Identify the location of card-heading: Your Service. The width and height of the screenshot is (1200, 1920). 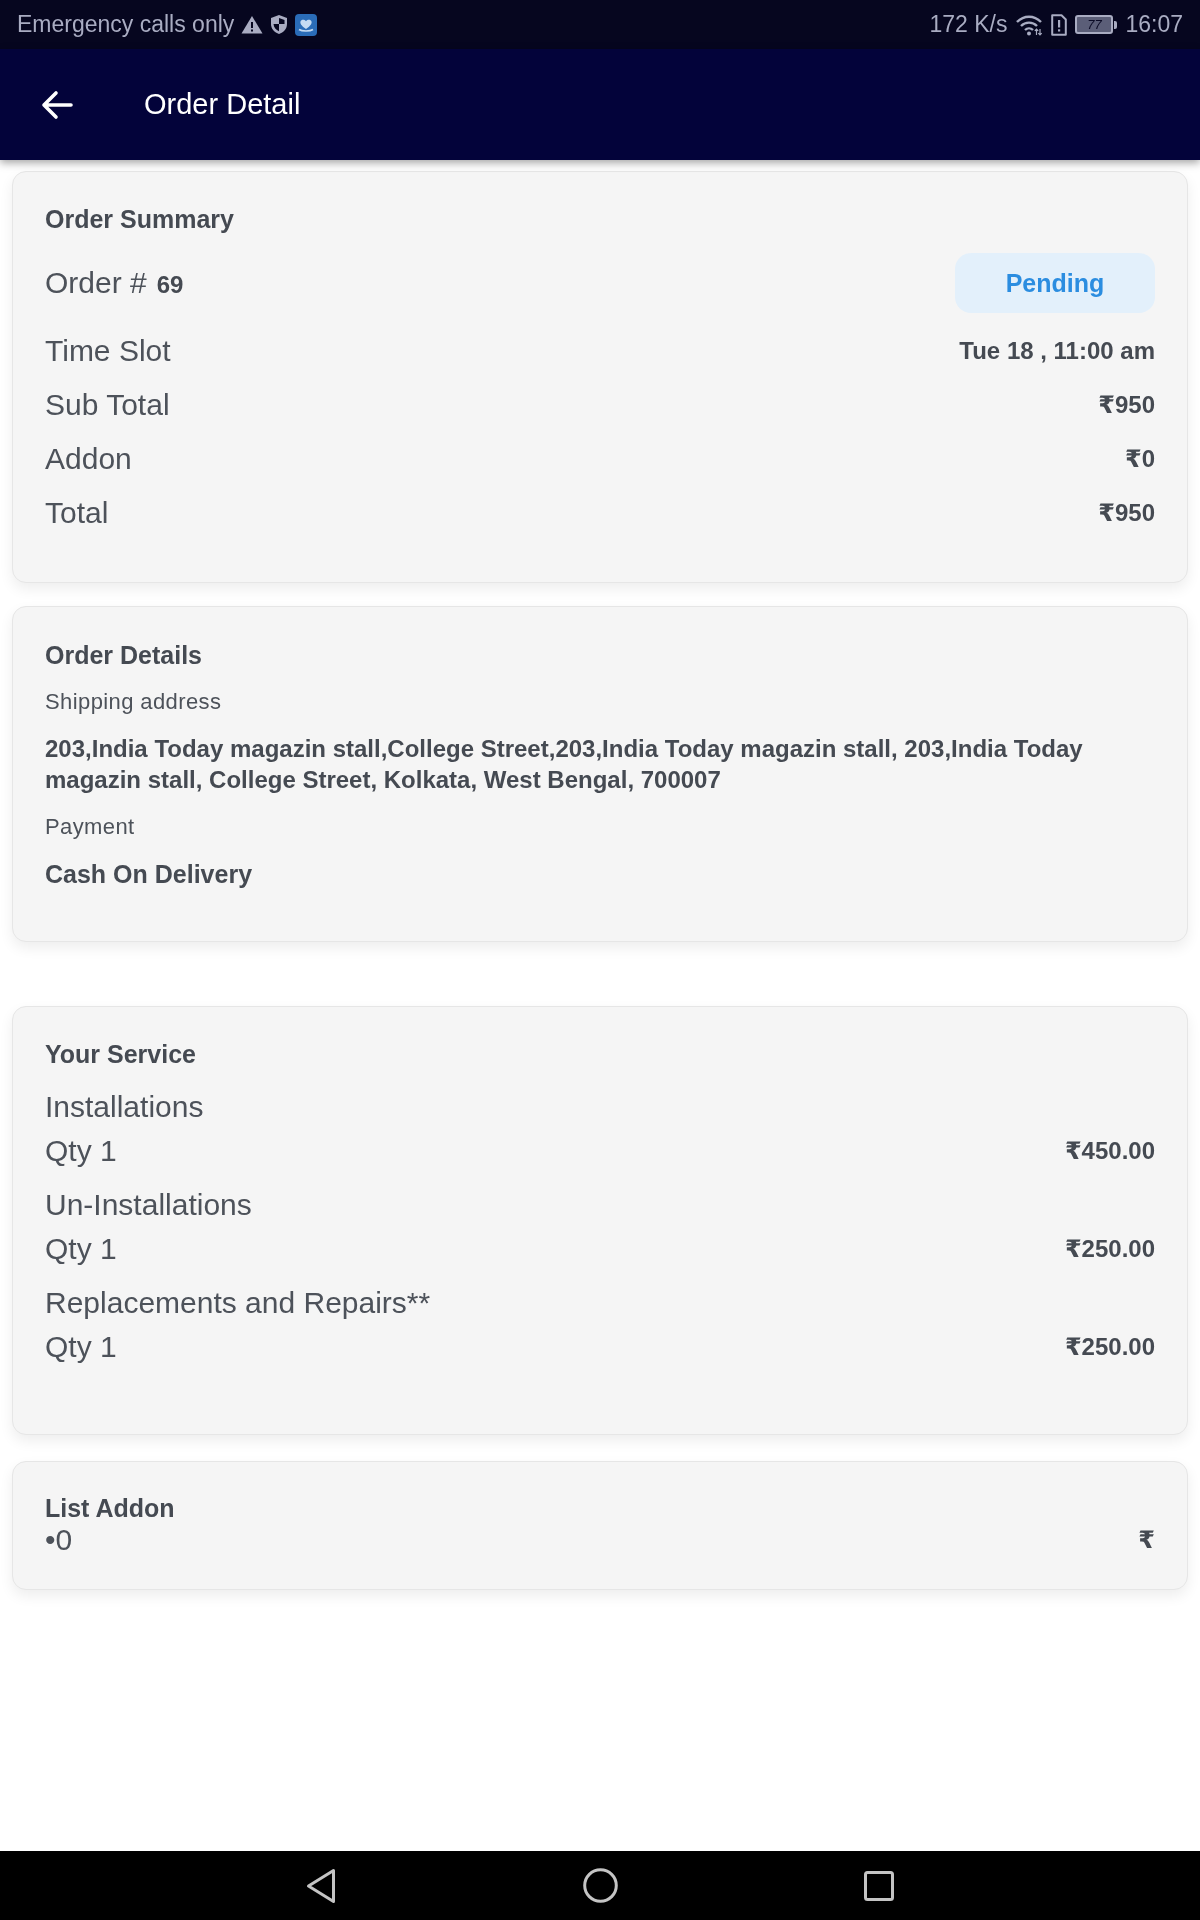
(120, 1054).